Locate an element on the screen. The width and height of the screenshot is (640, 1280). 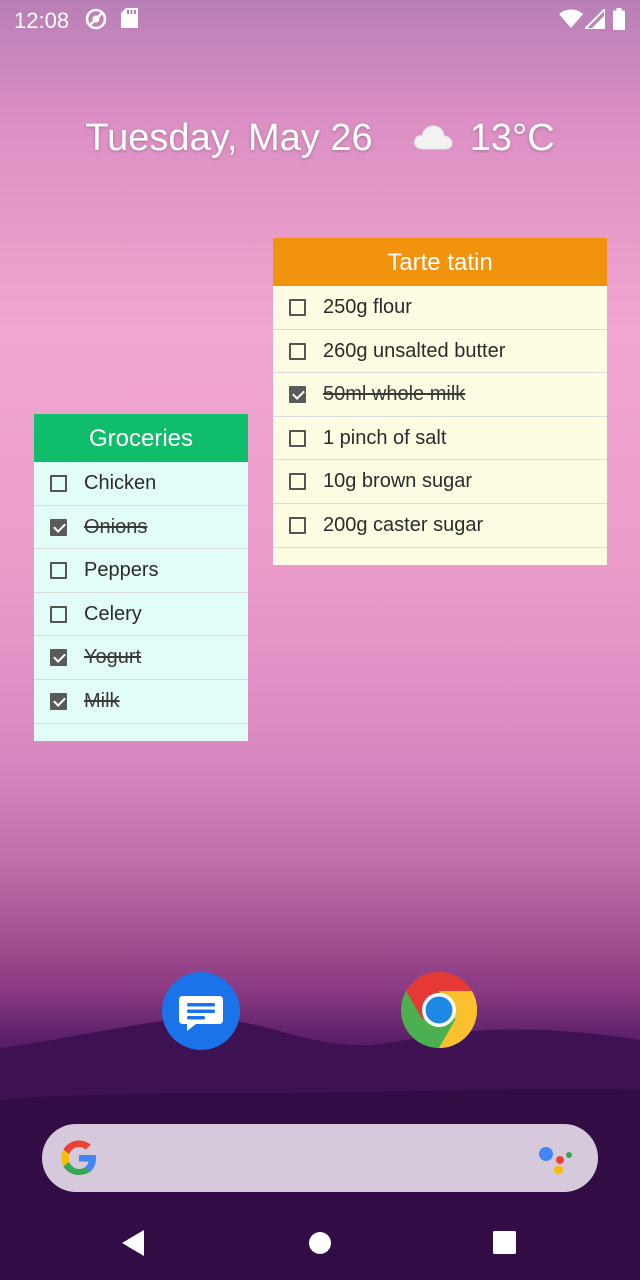
google-search-bar is located at coordinates (320, 1158).